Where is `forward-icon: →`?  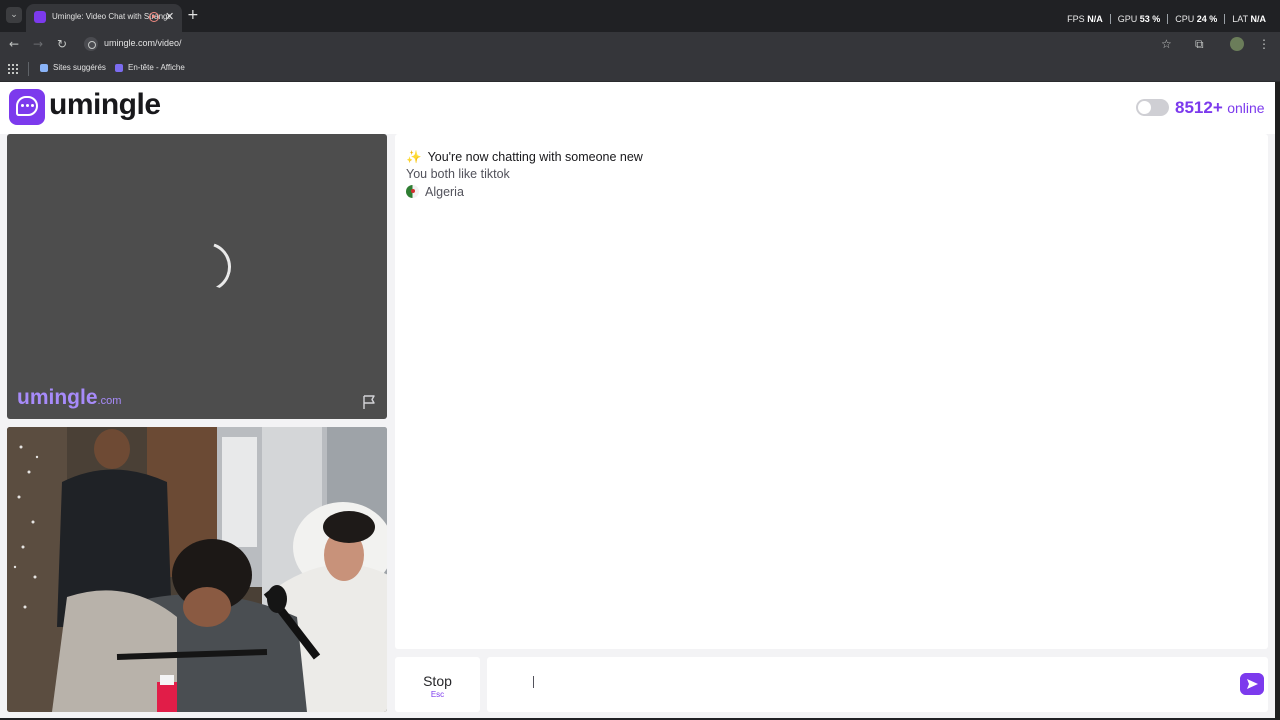
forward-icon: → is located at coordinates (38, 44).